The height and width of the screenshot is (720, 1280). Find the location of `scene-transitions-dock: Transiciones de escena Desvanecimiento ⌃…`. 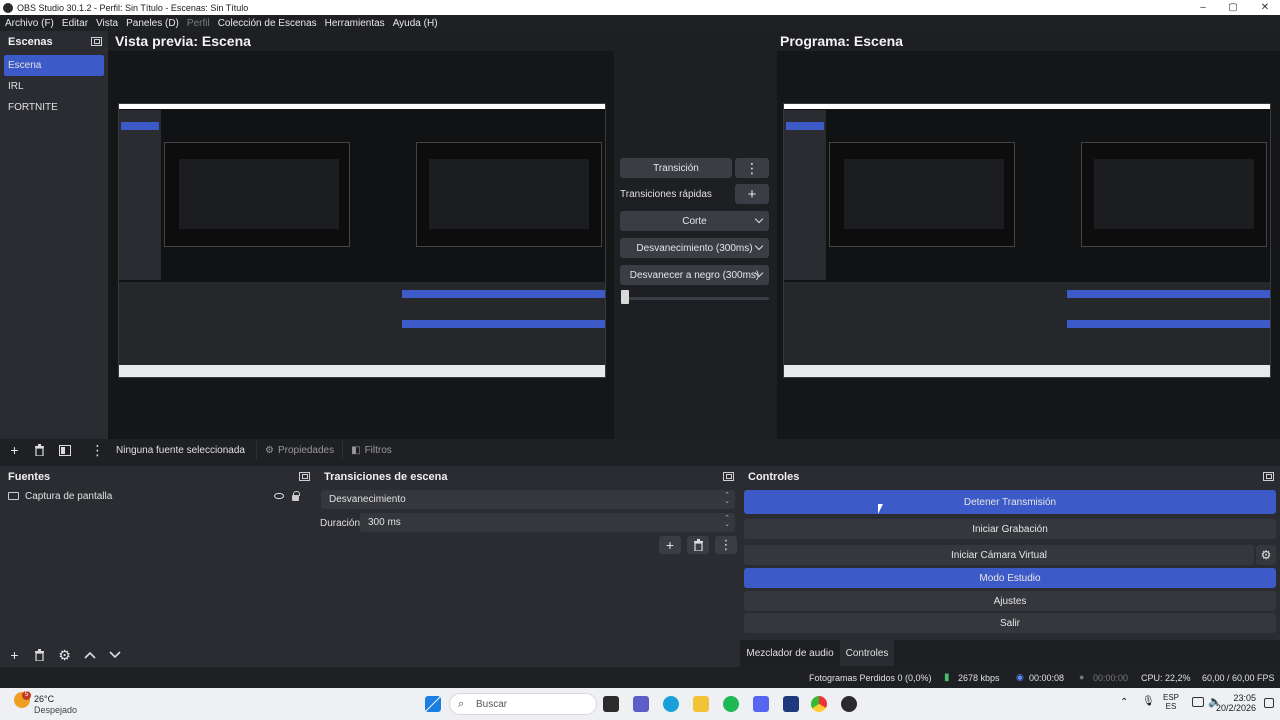

scene-transitions-dock: Transiciones de escena Desvanecimiento ⌃… is located at coordinates (528, 566).